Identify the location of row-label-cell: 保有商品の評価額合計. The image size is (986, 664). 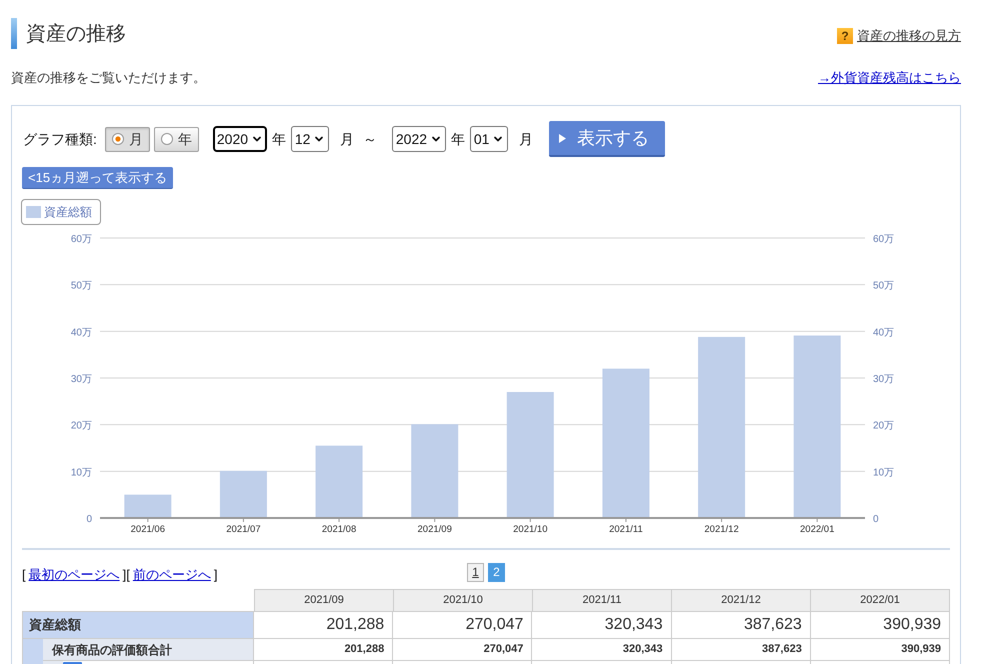
(148, 650).